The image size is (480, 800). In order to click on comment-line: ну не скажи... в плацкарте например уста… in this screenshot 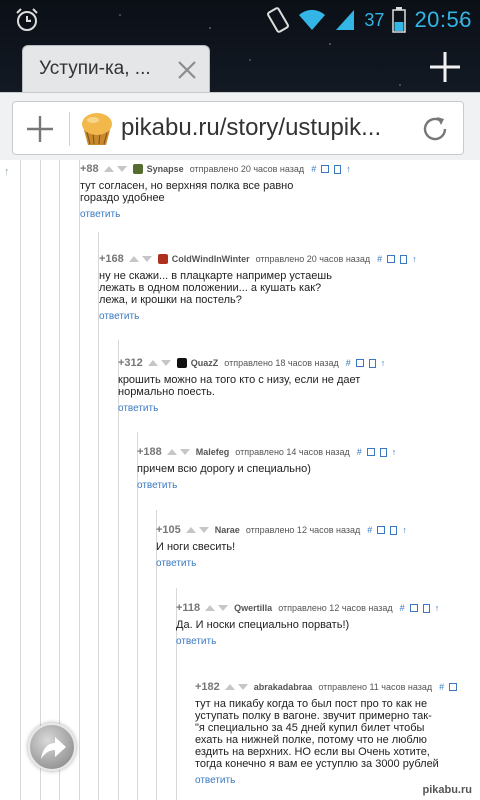, I will do `click(215, 276)`.